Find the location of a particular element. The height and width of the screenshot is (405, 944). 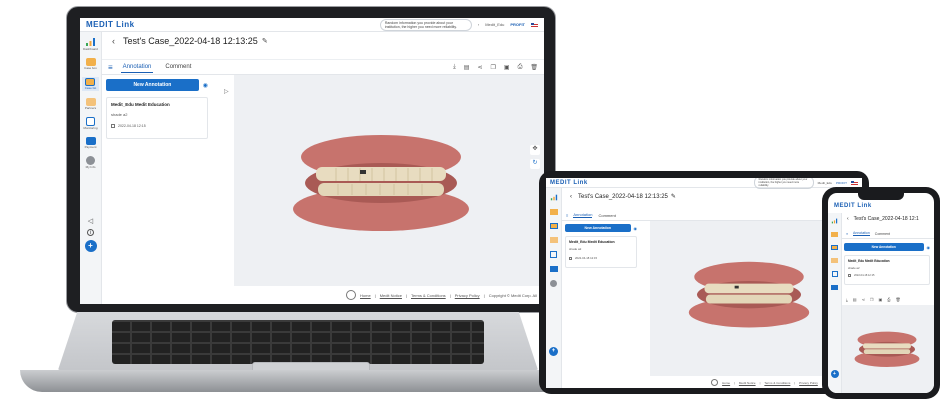

back-chevron-icon: ‹ is located at coordinates (113, 41).